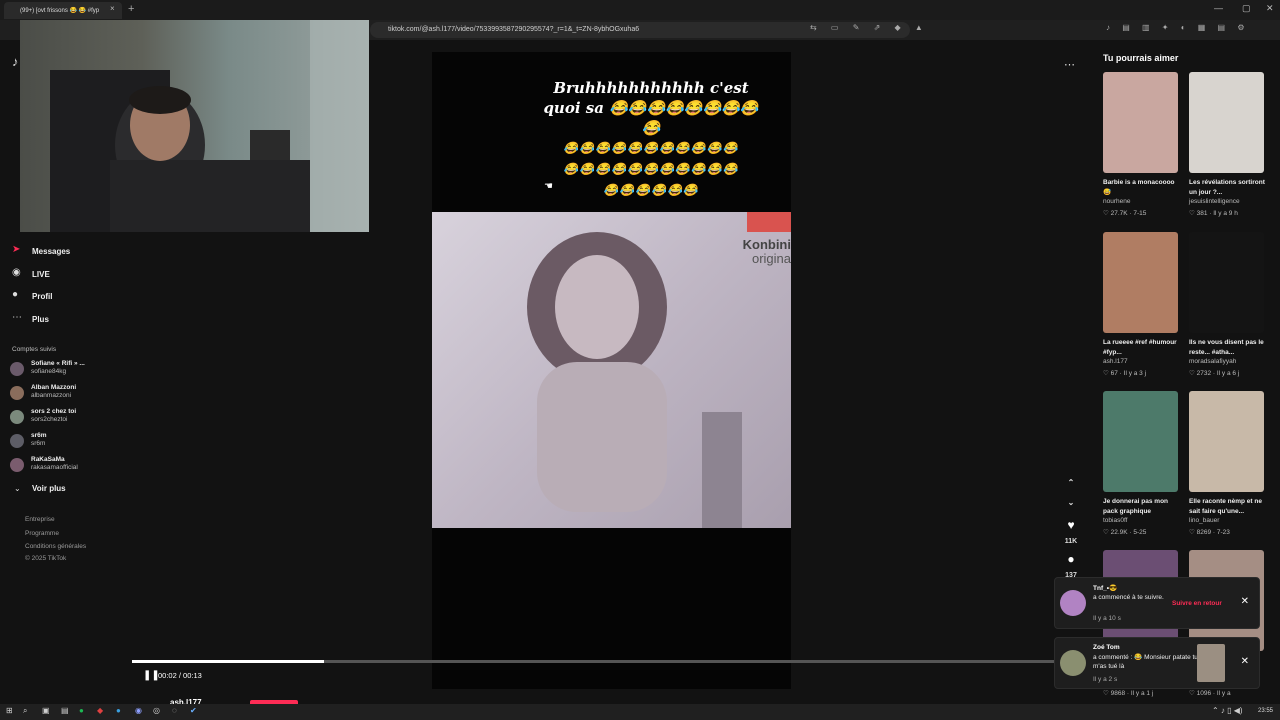 This screenshot has width=1280, height=720. Describe the element at coordinates (55, 546) in the screenshot. I see `footer-link-conditions: Conditions générales` at that location.